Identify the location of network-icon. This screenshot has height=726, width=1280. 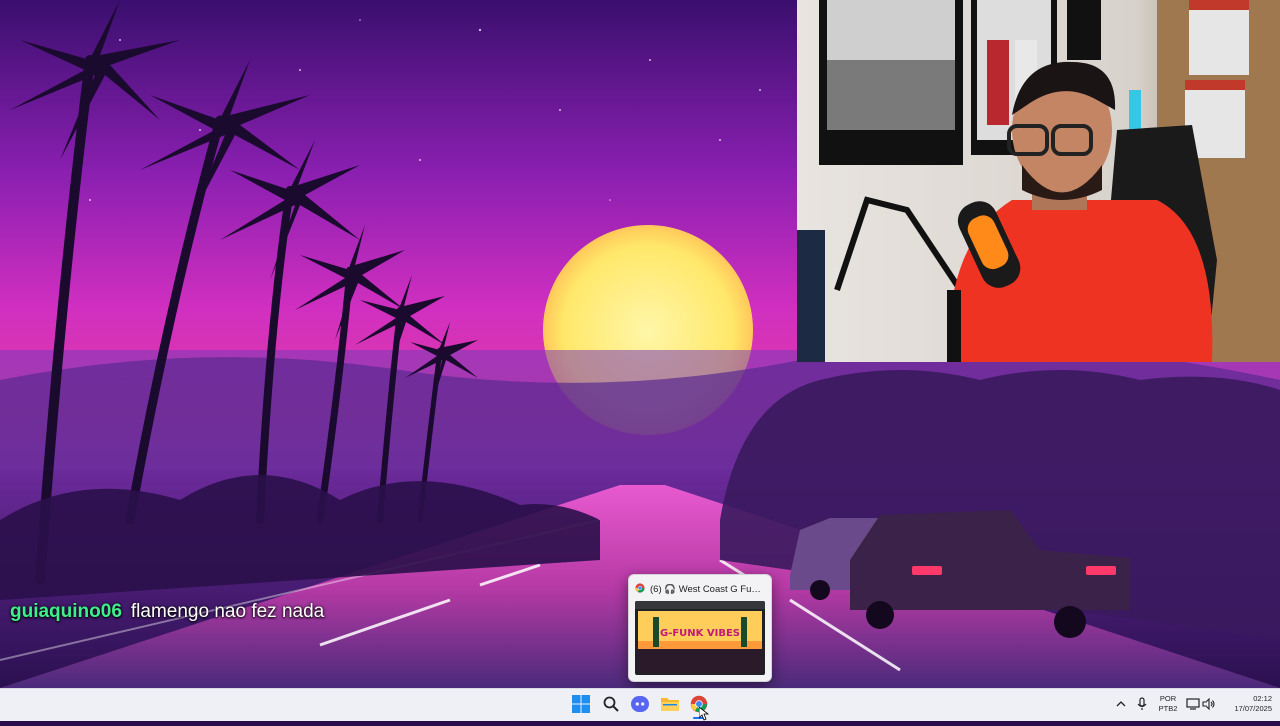
(1193, 704).